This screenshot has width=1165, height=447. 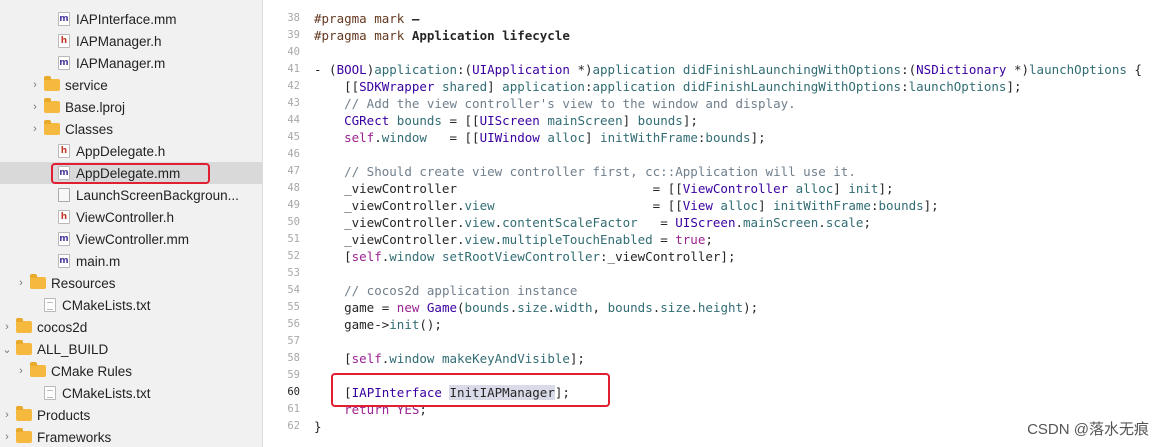 What do you see at coordinates (131, 63) in the screenshot?
I see `navigator-item-iapmanager-m: m IAPManager.m` at bounding box center [131, 63].